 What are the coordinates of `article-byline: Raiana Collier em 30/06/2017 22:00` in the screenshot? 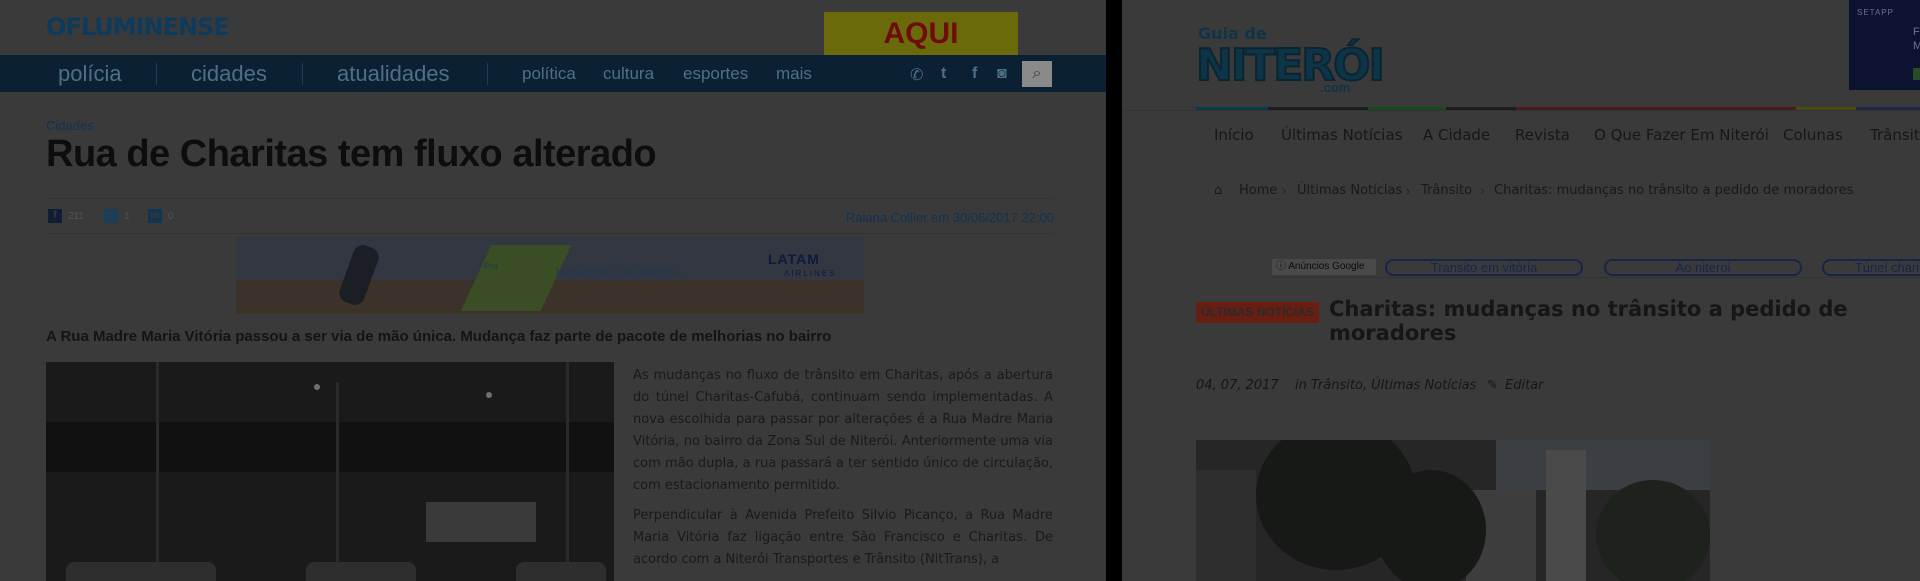 It's located at (950, 217).